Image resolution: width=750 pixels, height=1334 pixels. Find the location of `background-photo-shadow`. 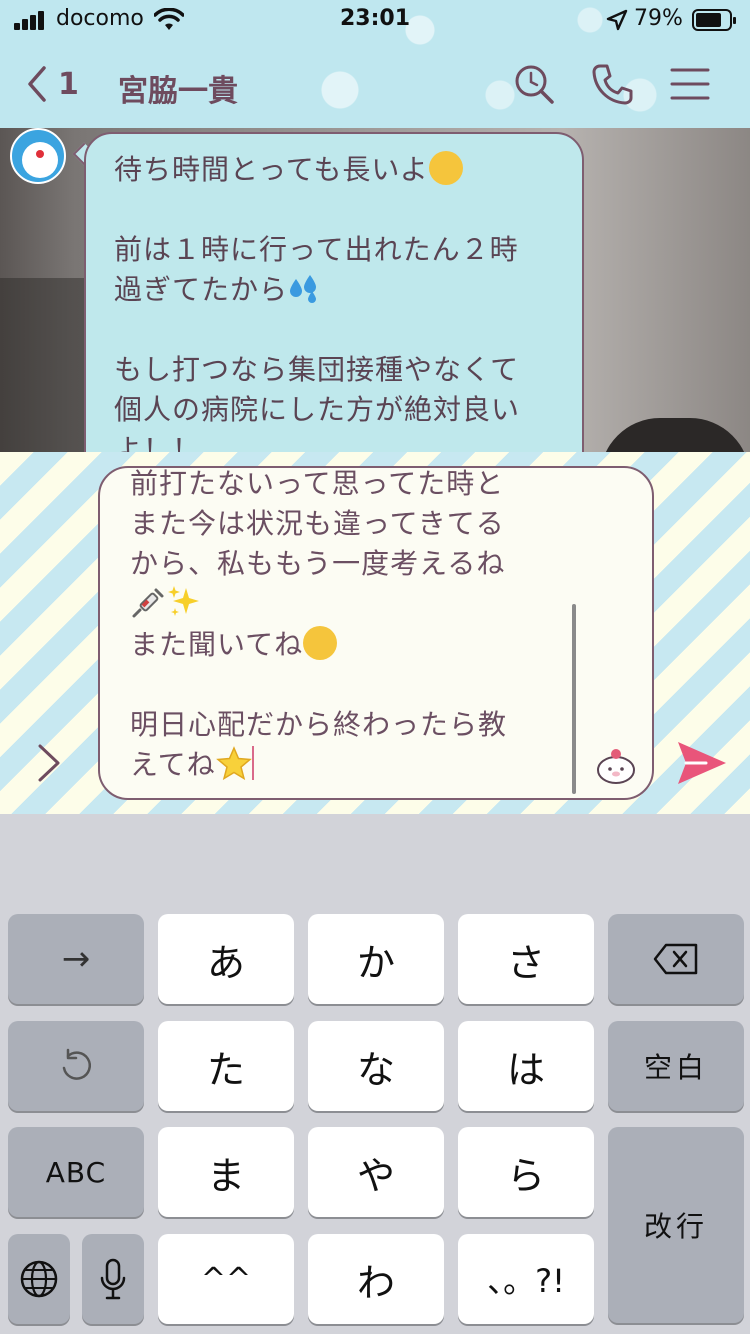

background-photo-shadow is located at coordinates (45, 365).